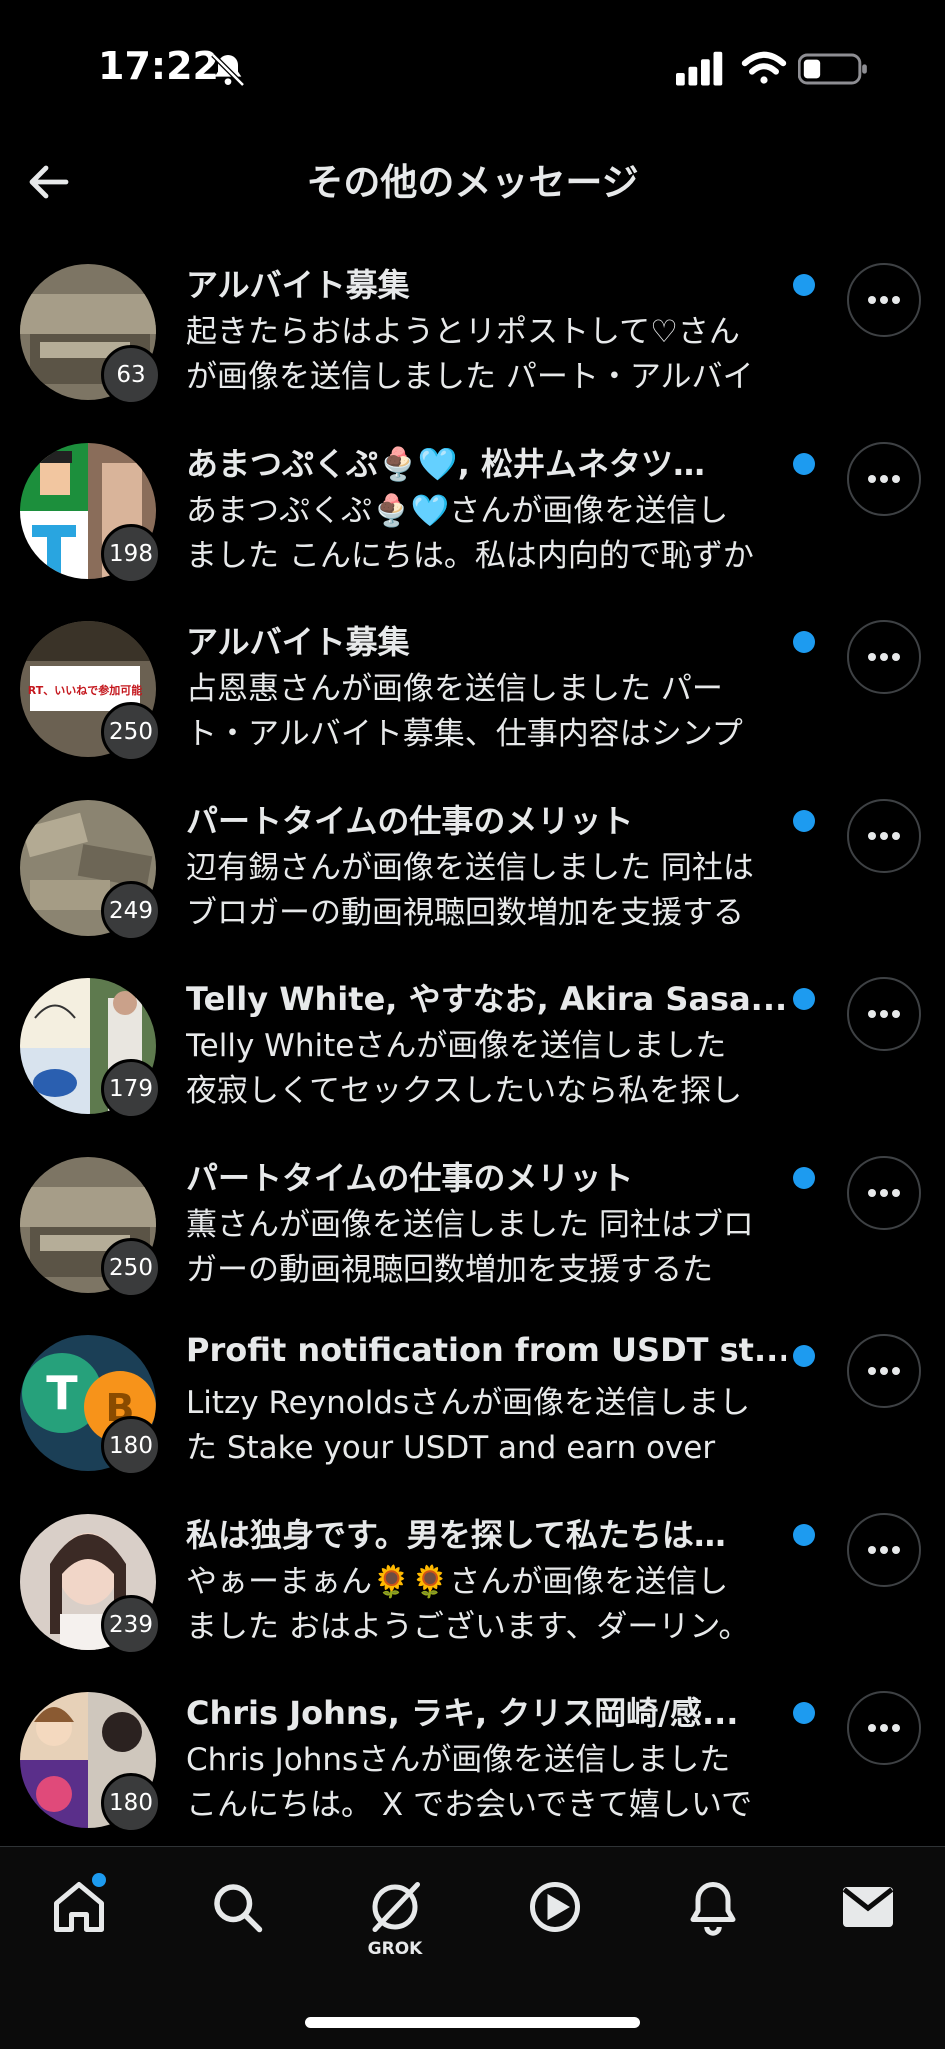 This screenshot has width=945, height=2049. I want to click on bell-muted-icon, so click(228, 70).